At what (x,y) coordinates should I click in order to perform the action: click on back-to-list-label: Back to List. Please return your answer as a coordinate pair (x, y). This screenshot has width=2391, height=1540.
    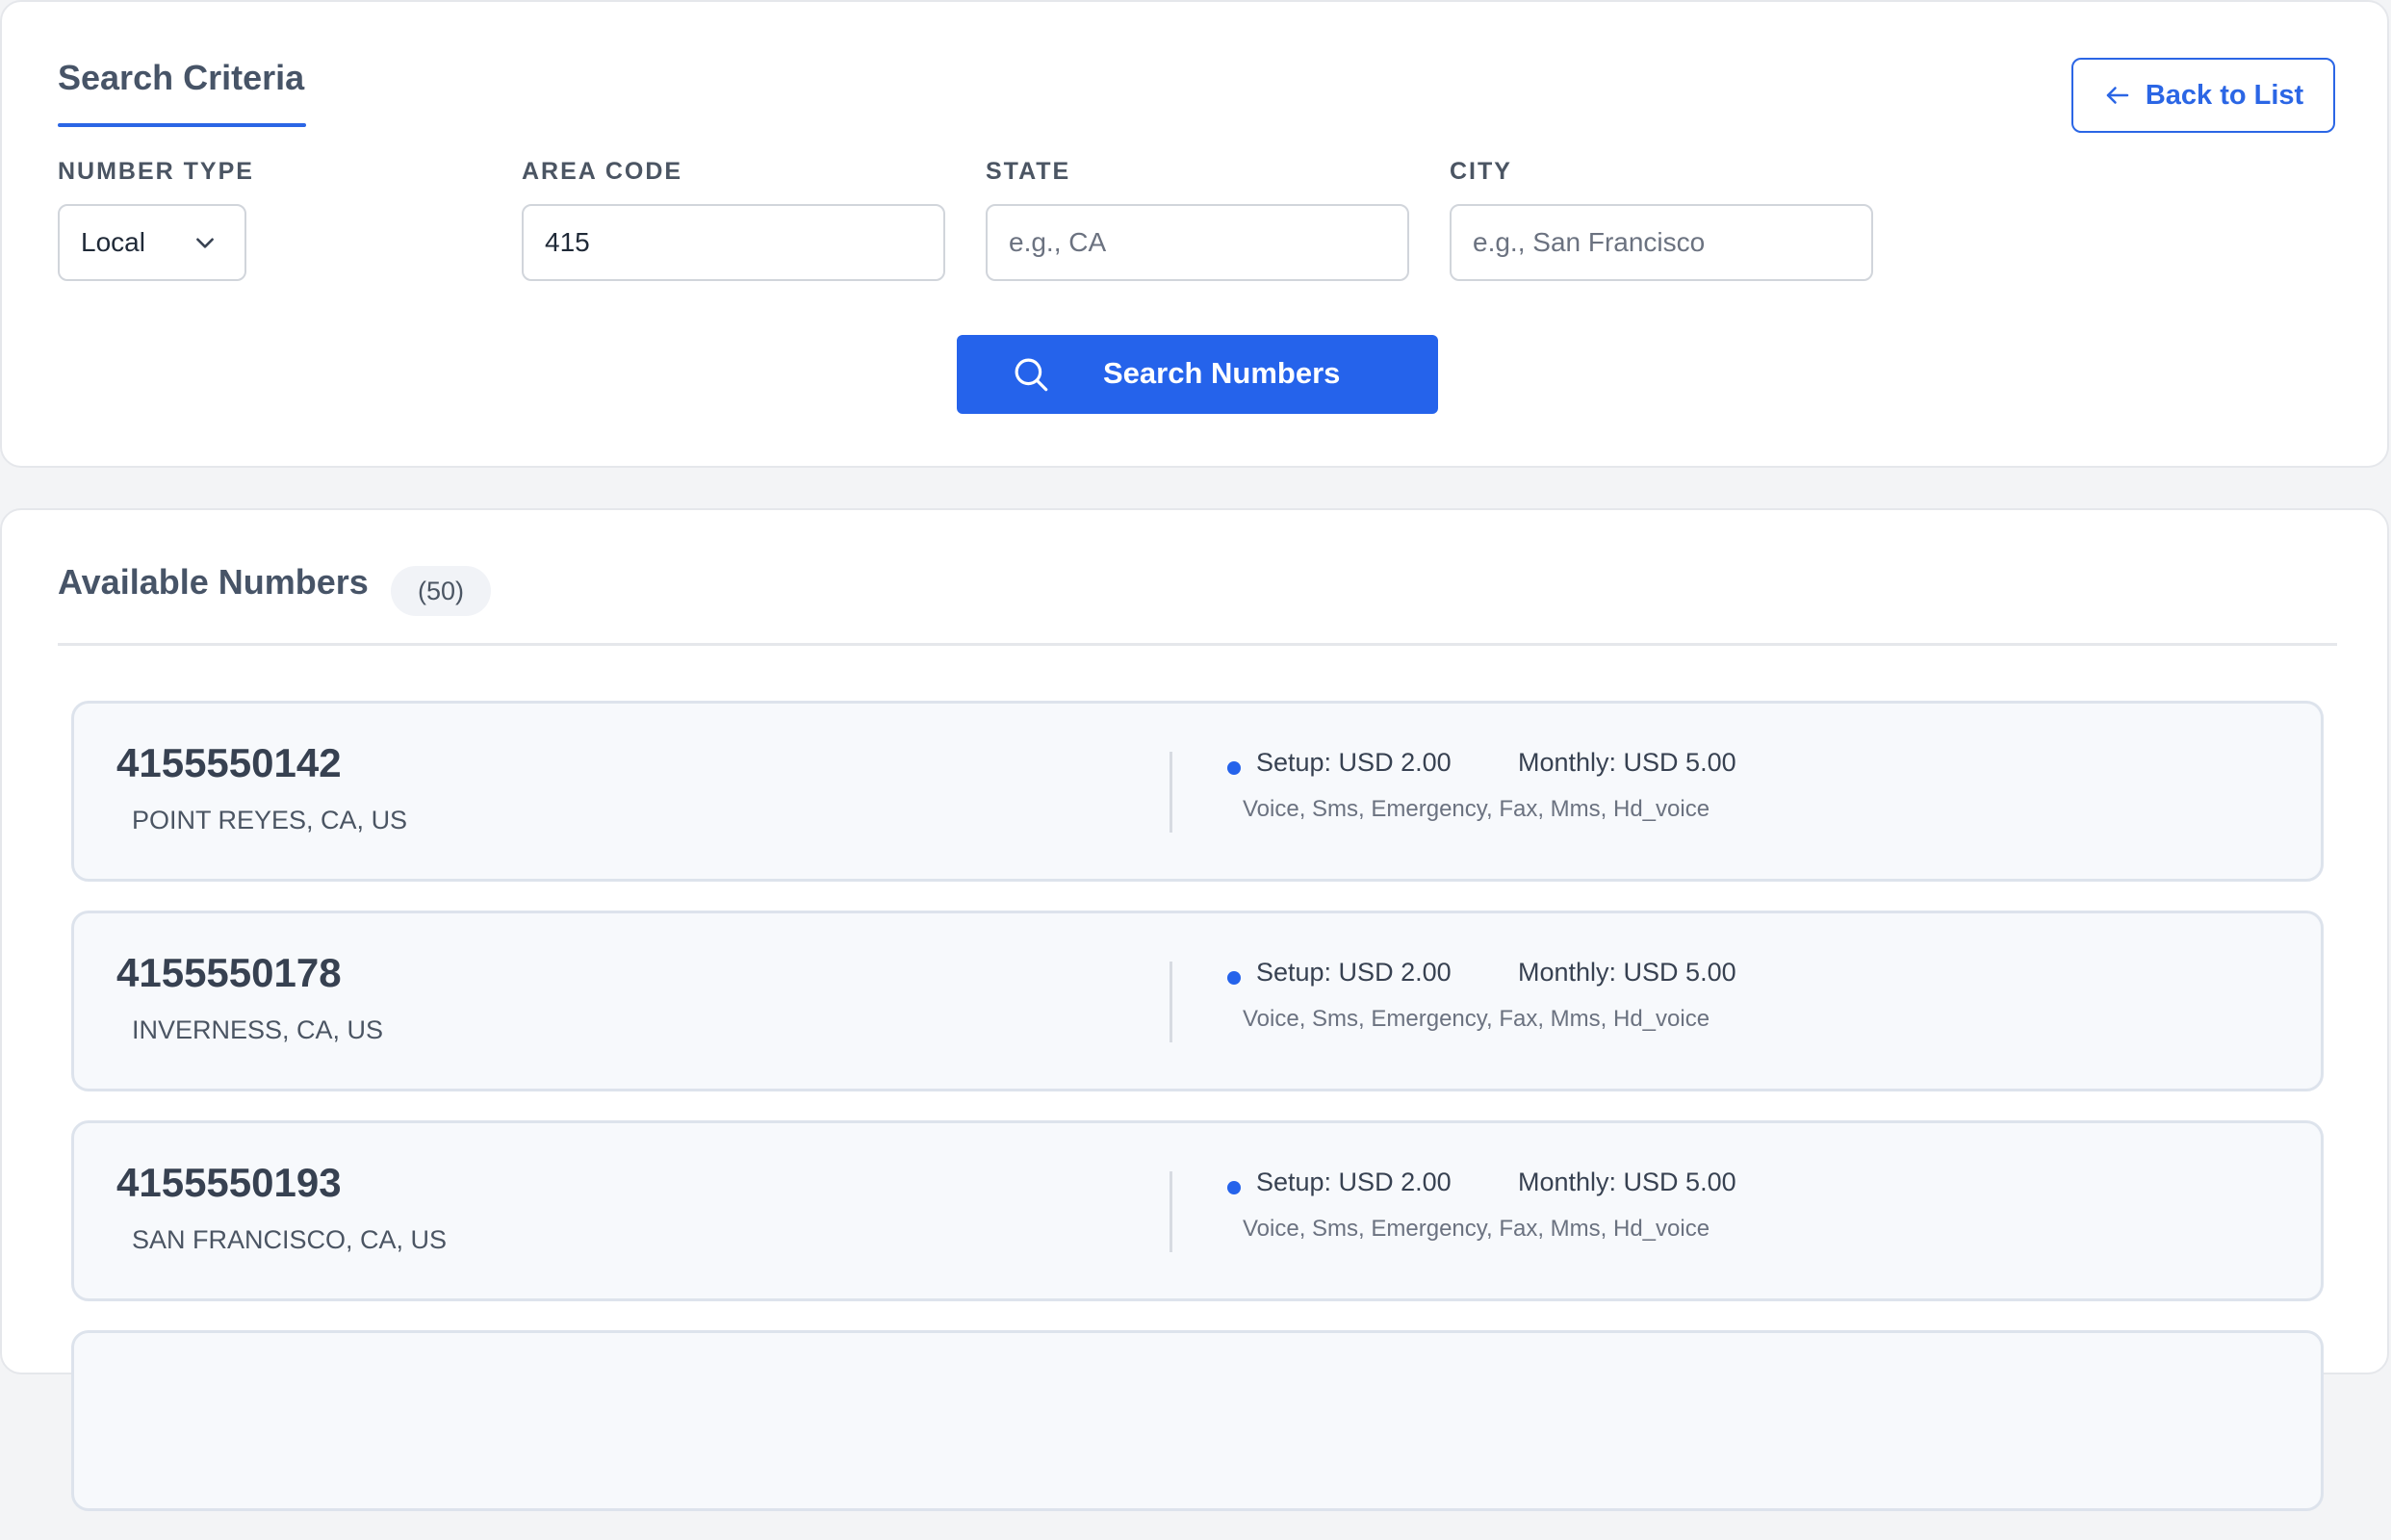
    Looking at the image, I should click on (2224, 95).